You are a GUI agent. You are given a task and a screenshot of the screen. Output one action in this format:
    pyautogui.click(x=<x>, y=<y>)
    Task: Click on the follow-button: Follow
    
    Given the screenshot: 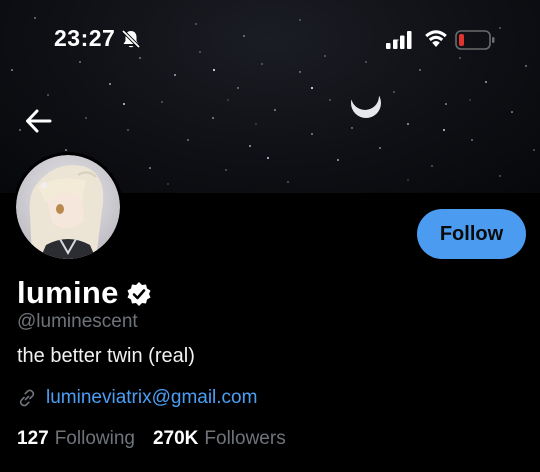 What is the action you would take?
    pyautogui.click(x=471, y=234)
    